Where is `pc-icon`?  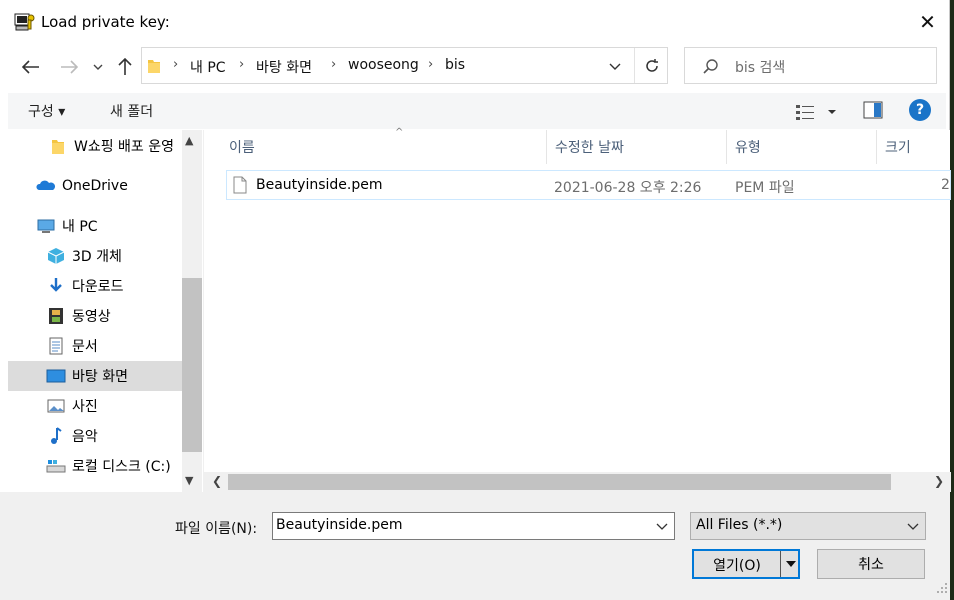 pc-icon is located at coordinates (46, 226).